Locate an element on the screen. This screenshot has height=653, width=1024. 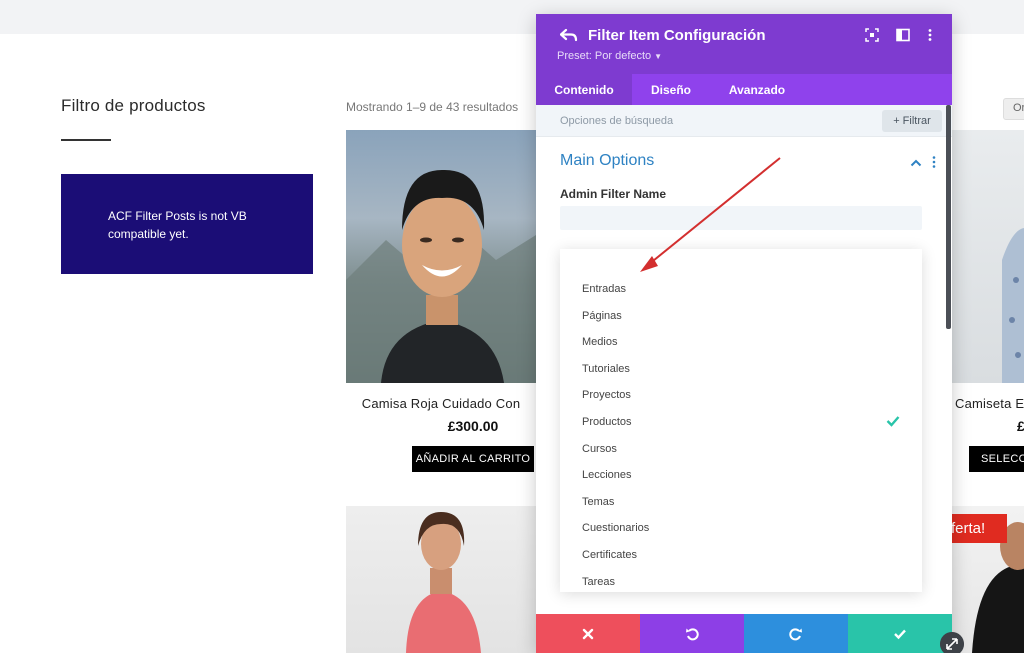
panel-title: Filter Item Configuración is located at coordinates (677, 35).